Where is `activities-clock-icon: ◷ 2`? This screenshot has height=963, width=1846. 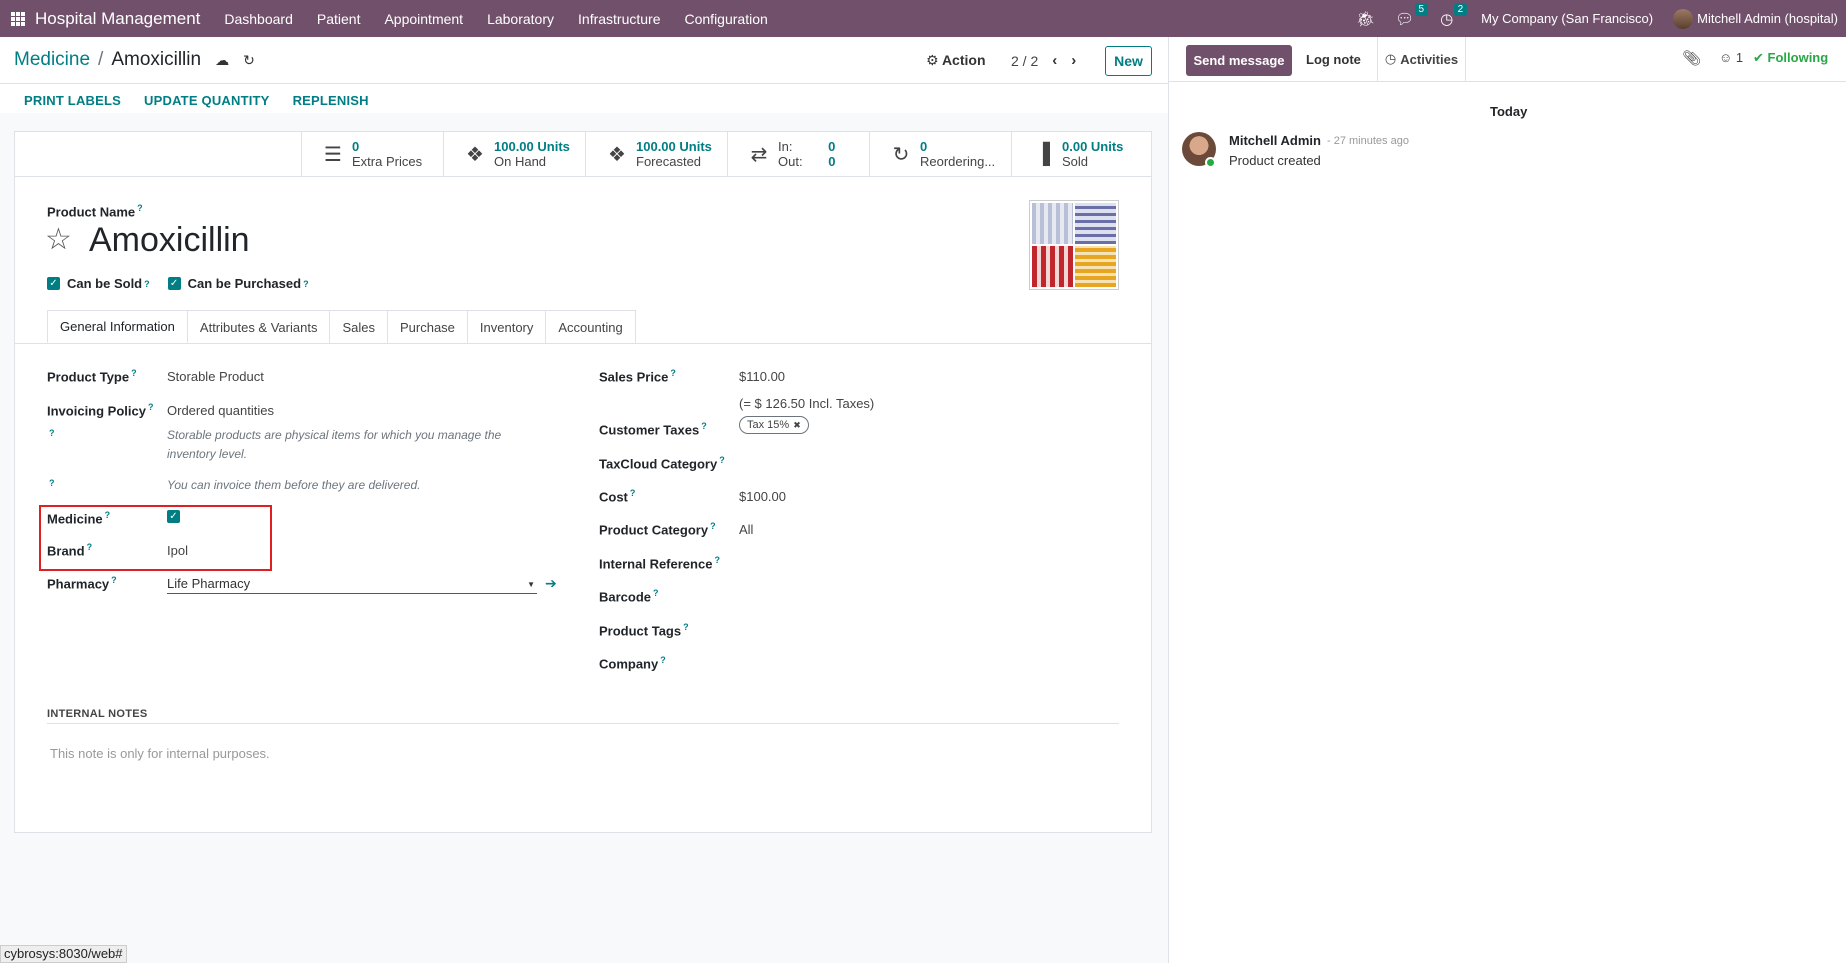 activities-clock-icon: ◷ 2 is located at coordinates (1454, 15).